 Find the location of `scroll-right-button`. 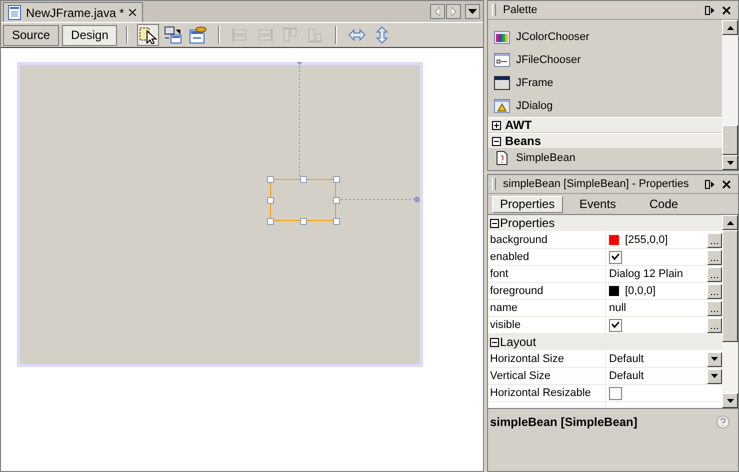

scroll-right-button is located at coordinates (453, 11).